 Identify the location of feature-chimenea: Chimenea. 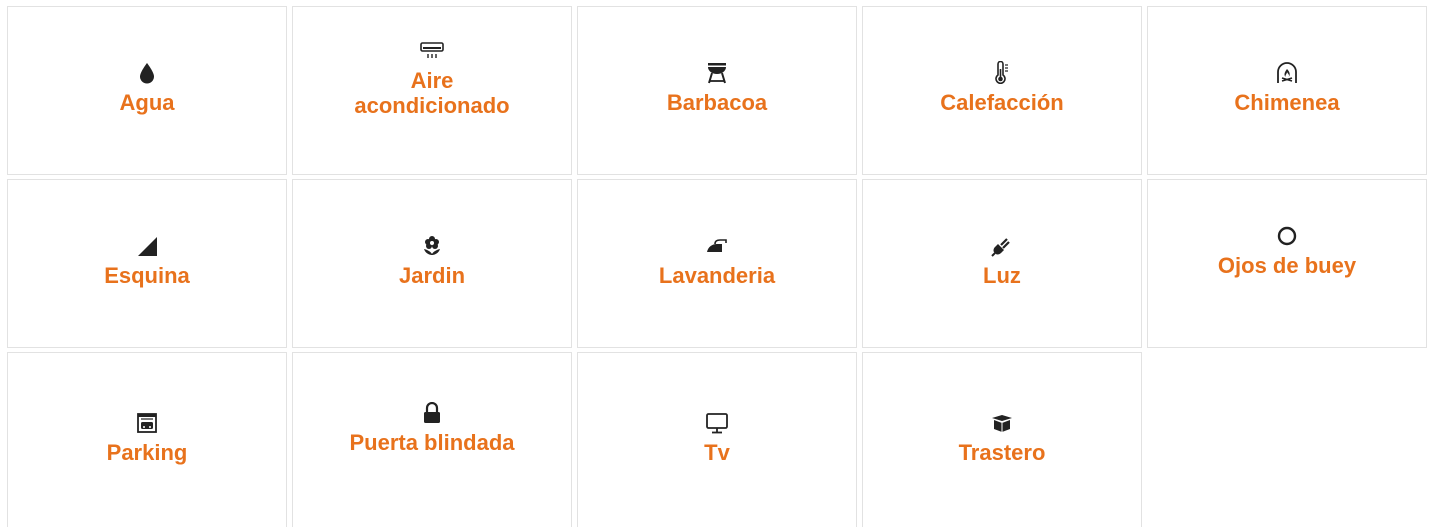
(1287, 90).